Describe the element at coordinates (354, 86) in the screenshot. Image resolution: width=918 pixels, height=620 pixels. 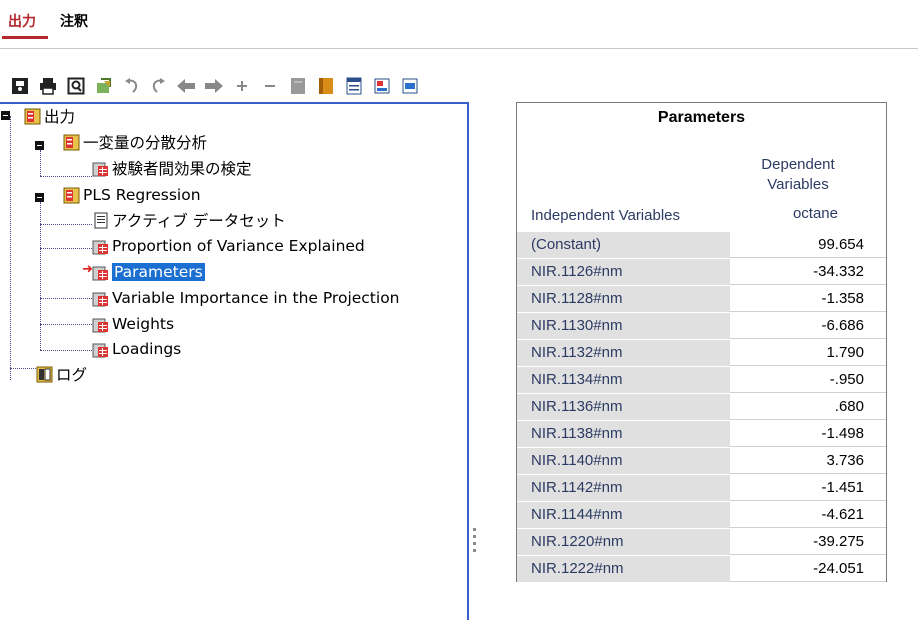
I see `insert-heading-icon` at that location.